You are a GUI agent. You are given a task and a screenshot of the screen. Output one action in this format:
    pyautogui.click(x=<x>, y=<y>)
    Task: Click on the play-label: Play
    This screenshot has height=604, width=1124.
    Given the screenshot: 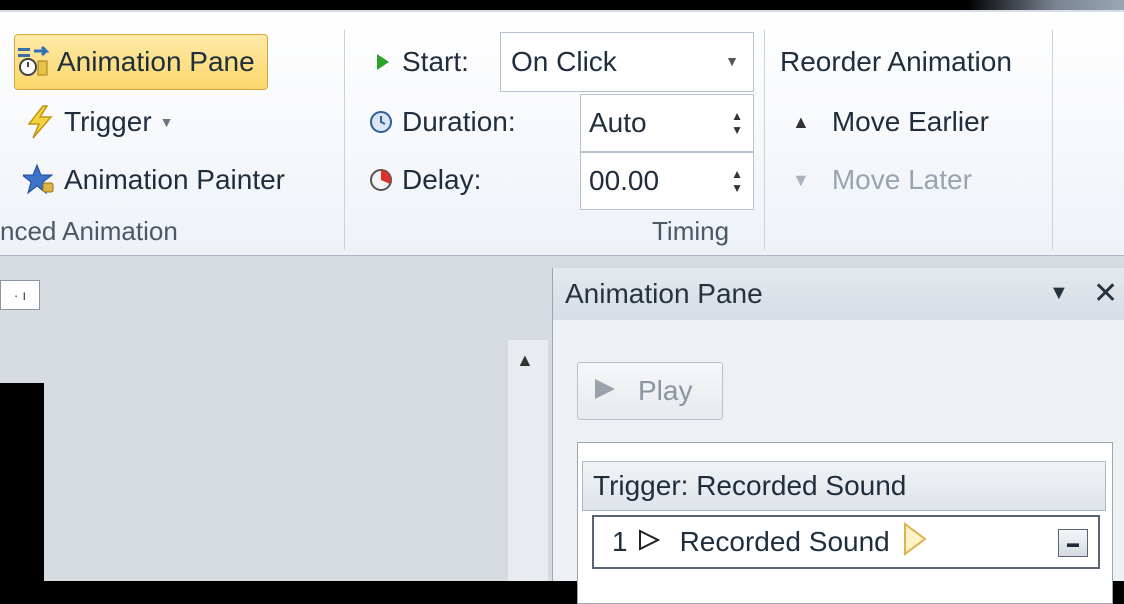 What is the action you would take?
    pyautogui.click(x=665, y=390)
    